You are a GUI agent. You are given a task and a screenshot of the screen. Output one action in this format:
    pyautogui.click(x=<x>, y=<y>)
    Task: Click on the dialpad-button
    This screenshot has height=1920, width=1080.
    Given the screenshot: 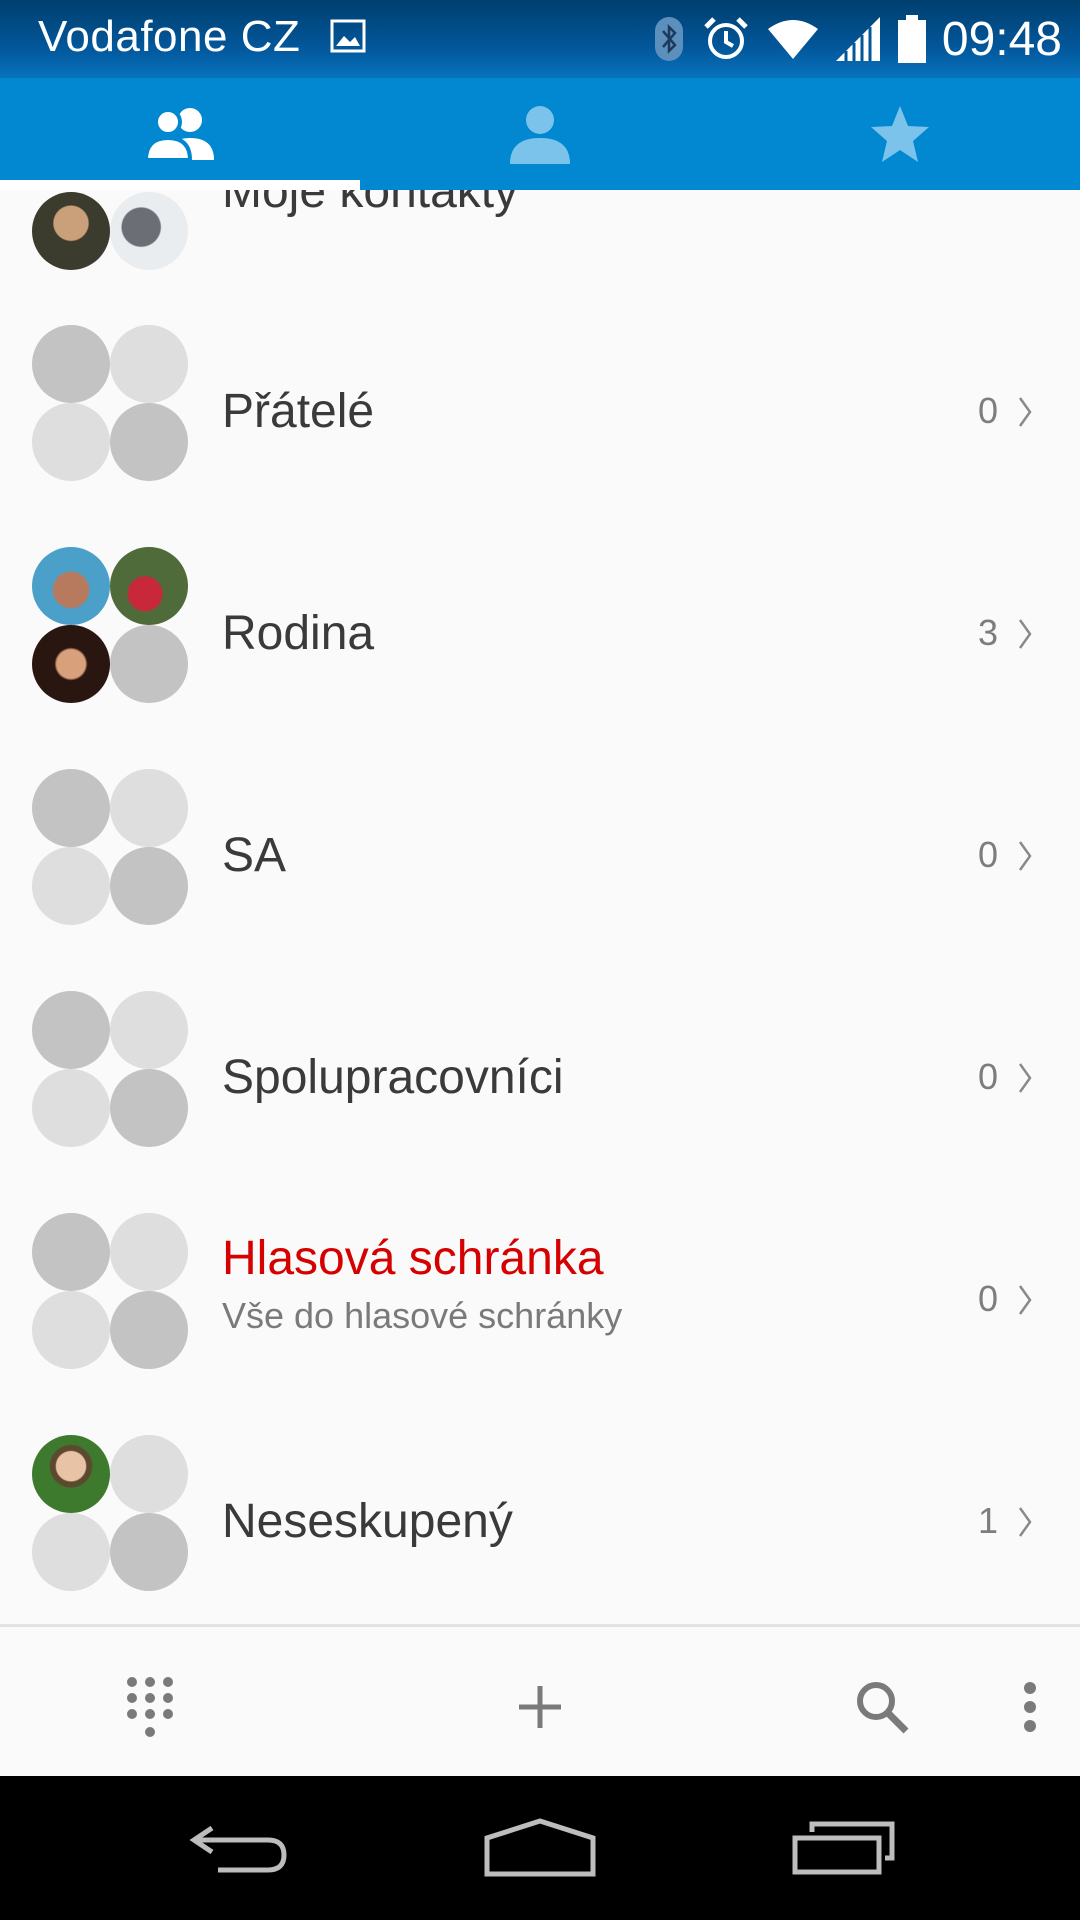 What is the action you would take?
    pyautogui.click(x=150, y=1707)
    